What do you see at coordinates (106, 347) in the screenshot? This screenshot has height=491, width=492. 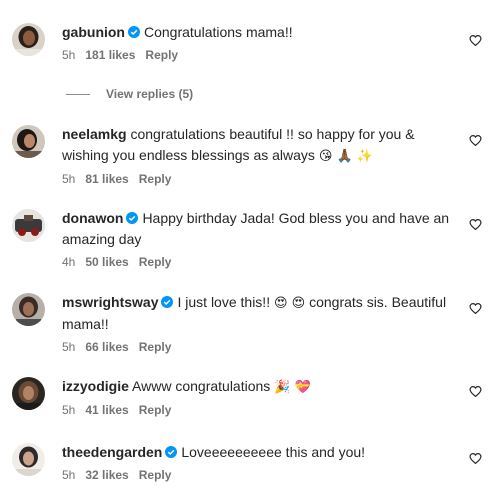 I see `comment-likes: 66 likes` at bounding box center [106, 347].